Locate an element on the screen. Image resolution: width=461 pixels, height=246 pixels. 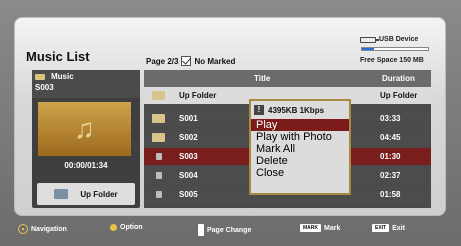
page-title: Music List is located at coordinates (58, 56).